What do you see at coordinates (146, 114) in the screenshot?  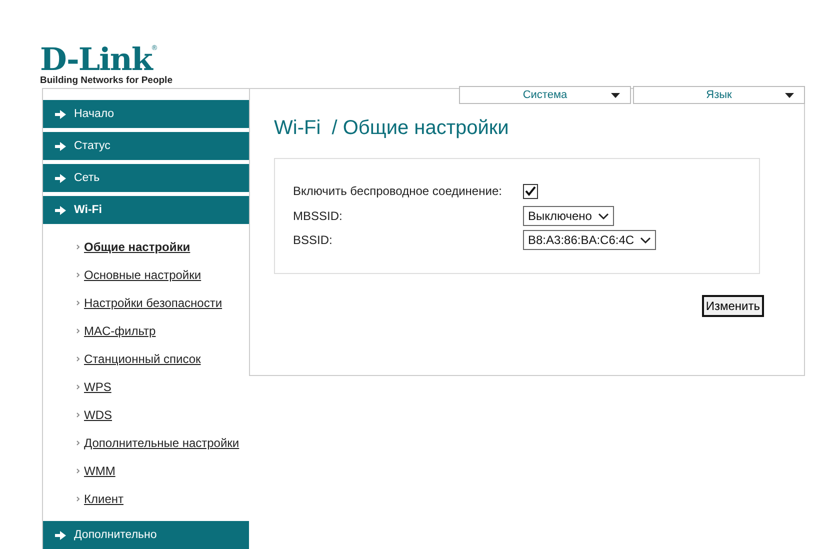 I see `sidebar-item: Начало` at bounding box center [146, 114].